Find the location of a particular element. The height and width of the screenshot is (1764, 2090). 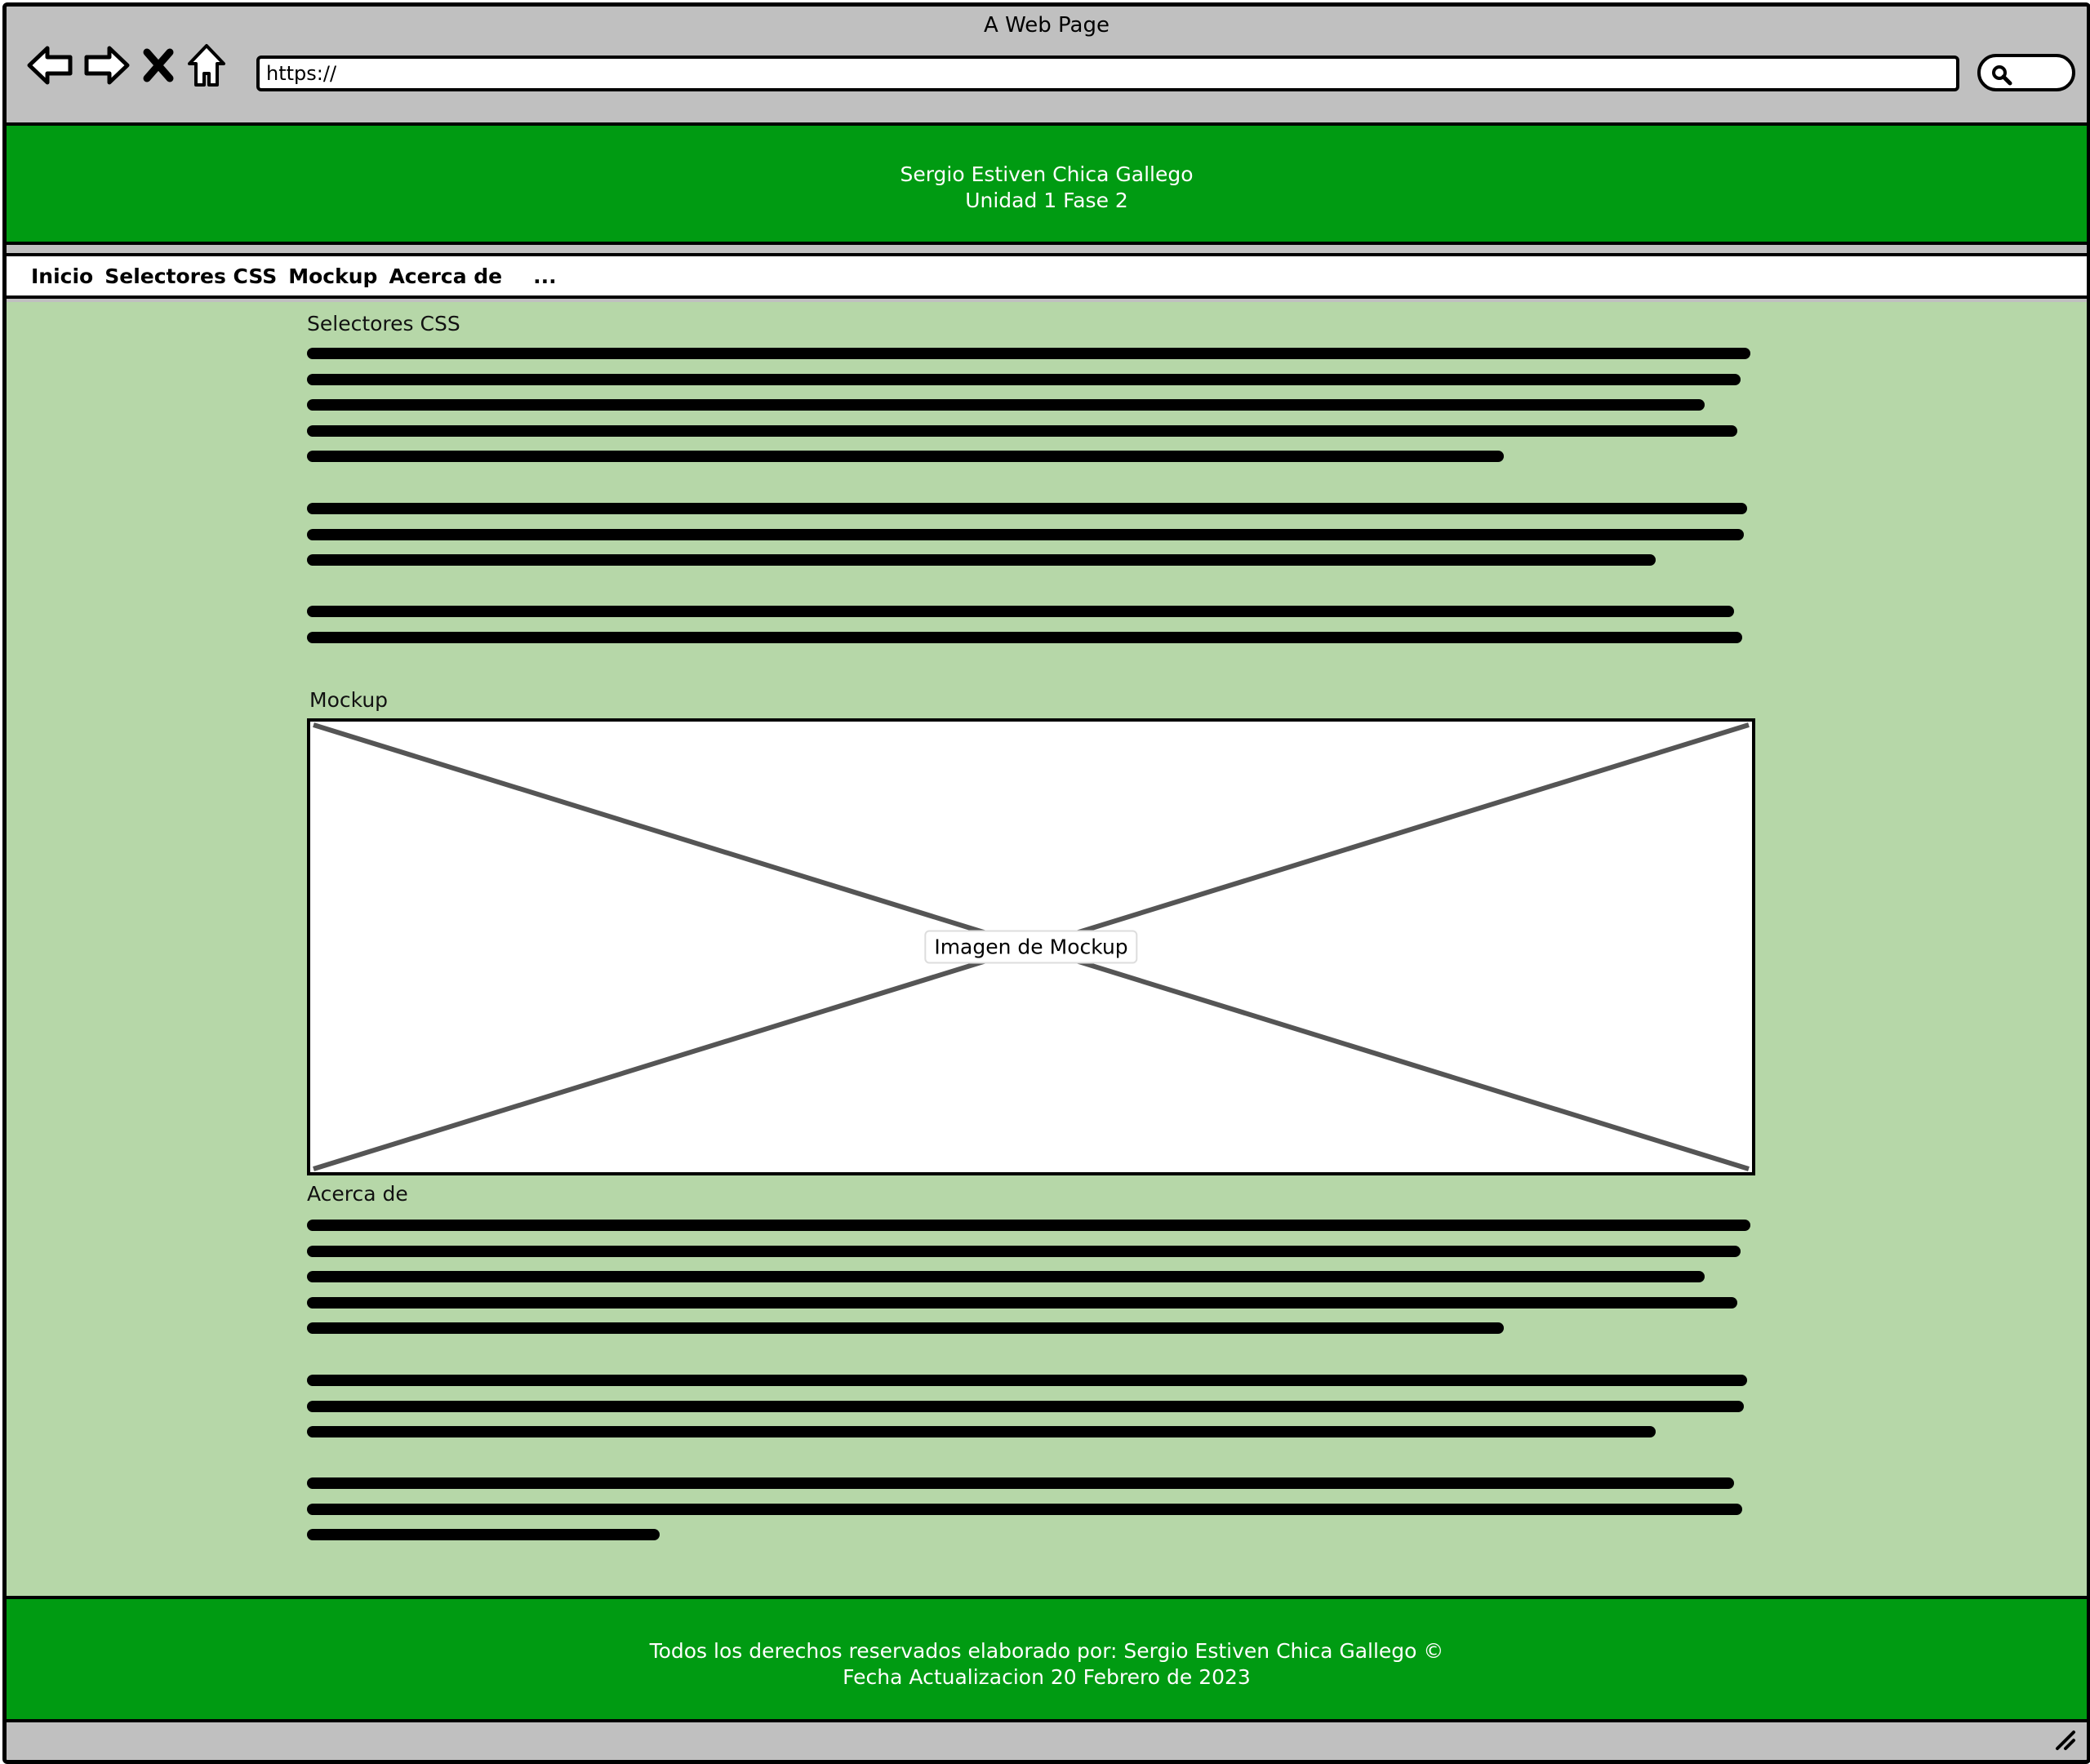

section-title-mockup: Mockup is located at coordinates (349, 700).